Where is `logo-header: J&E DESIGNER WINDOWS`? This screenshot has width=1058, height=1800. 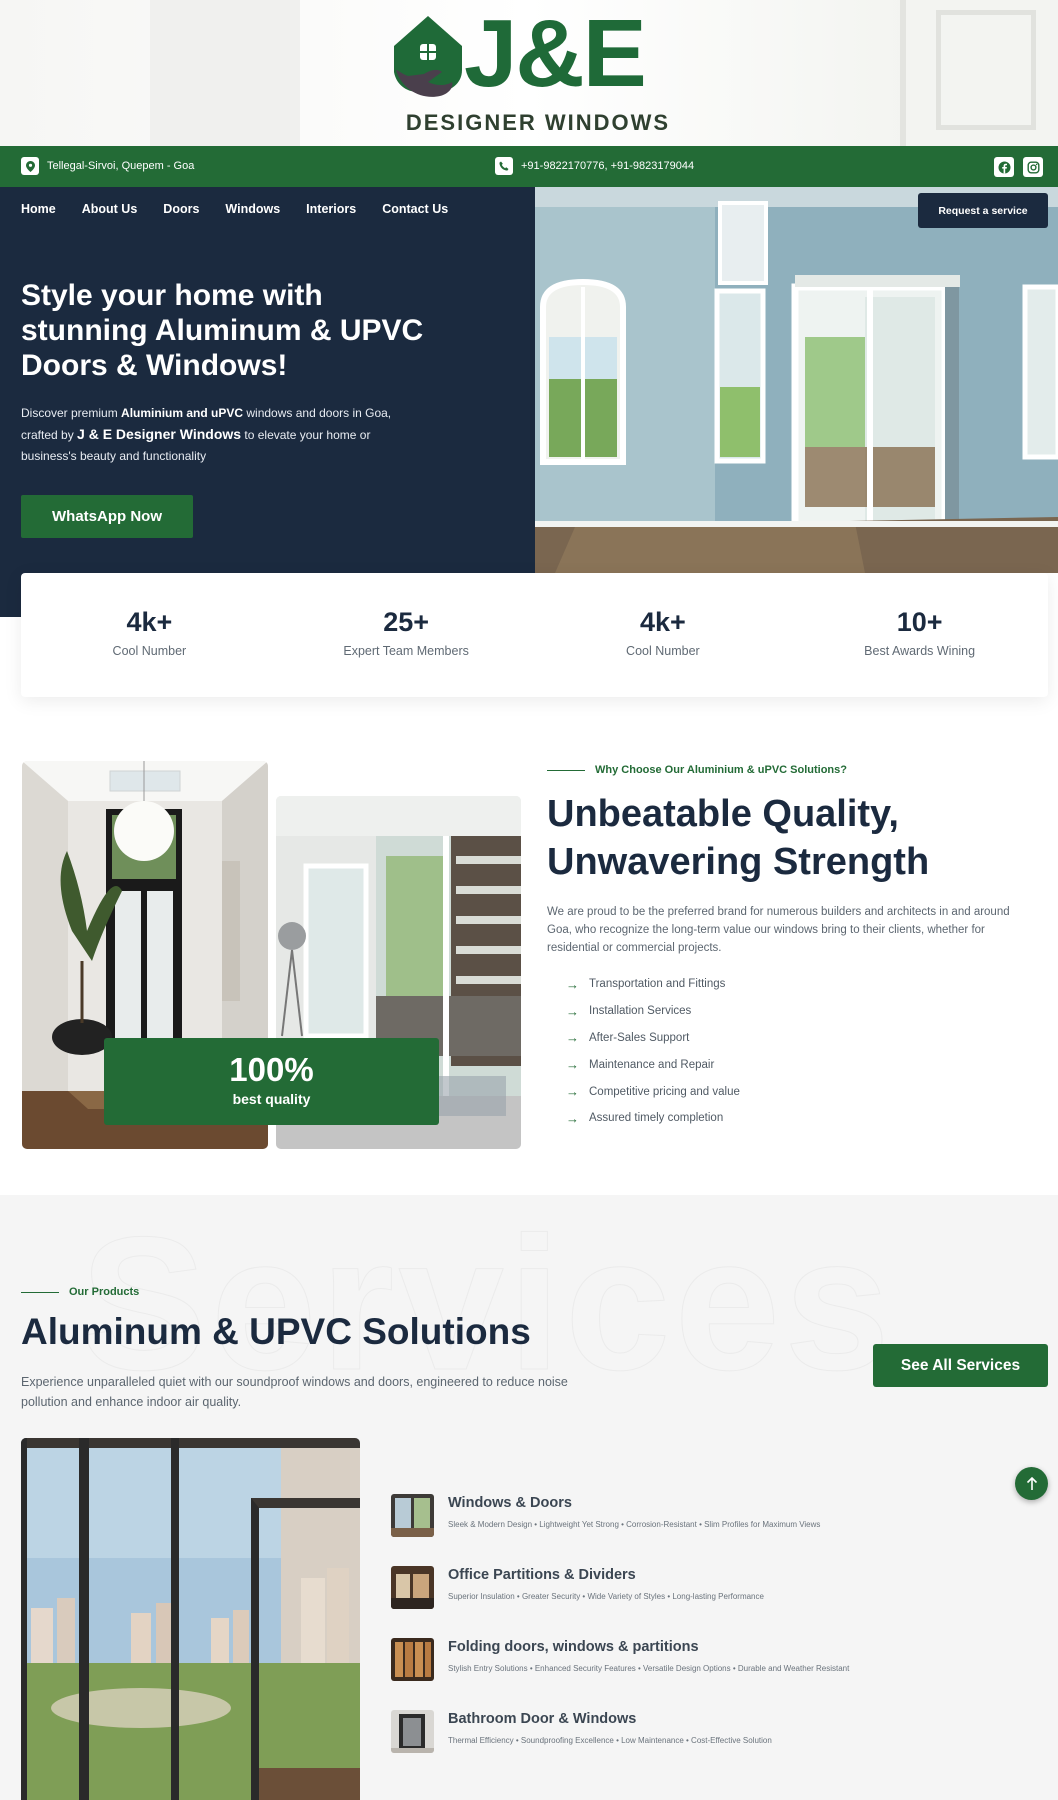
logo-header: J&E DESIGNER WINDOWS is located at coordinates (529, 73).